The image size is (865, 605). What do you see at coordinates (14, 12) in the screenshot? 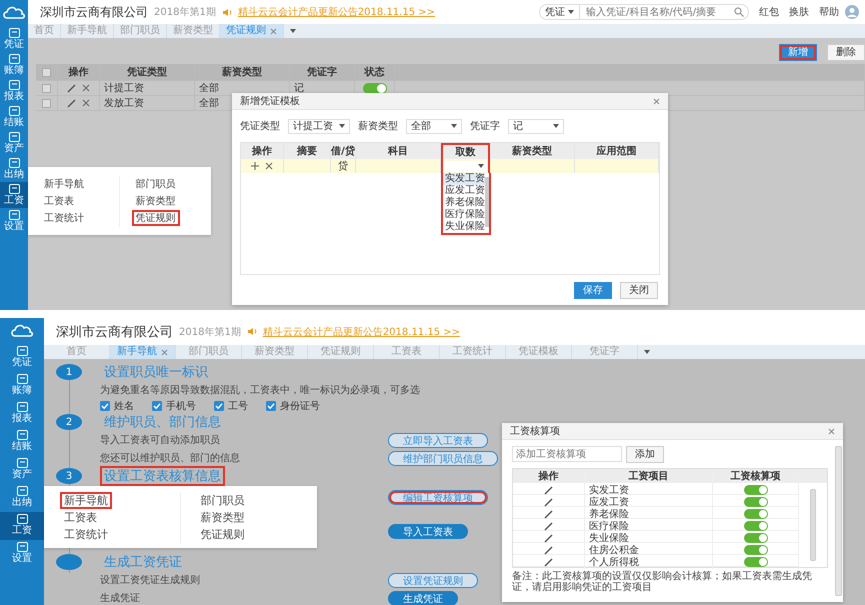
I see `cloud-icon` at bounding box center [14, 12].